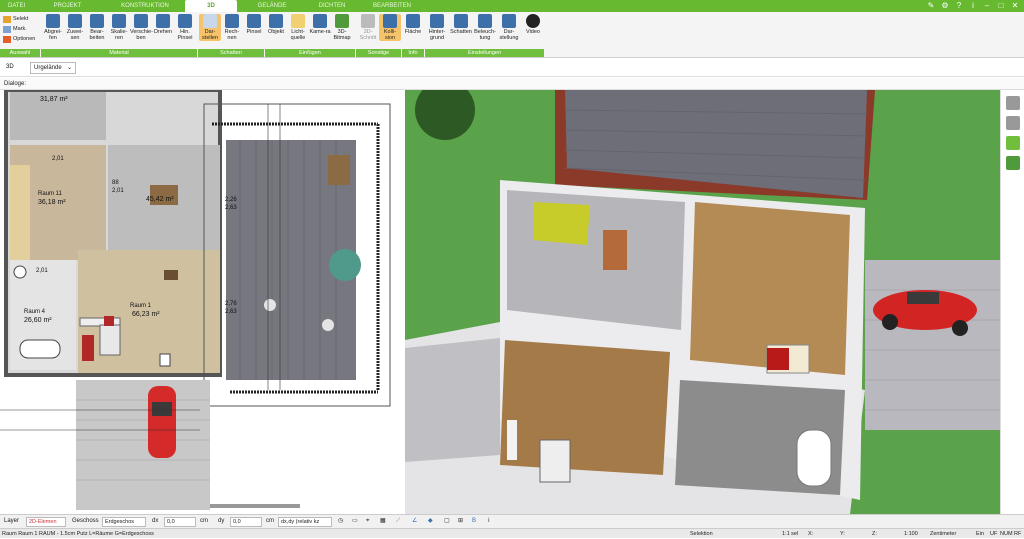 The width and height of the screenshot is (1024, 539). I want to click on maximize-icon: □, so click(1001, 6).